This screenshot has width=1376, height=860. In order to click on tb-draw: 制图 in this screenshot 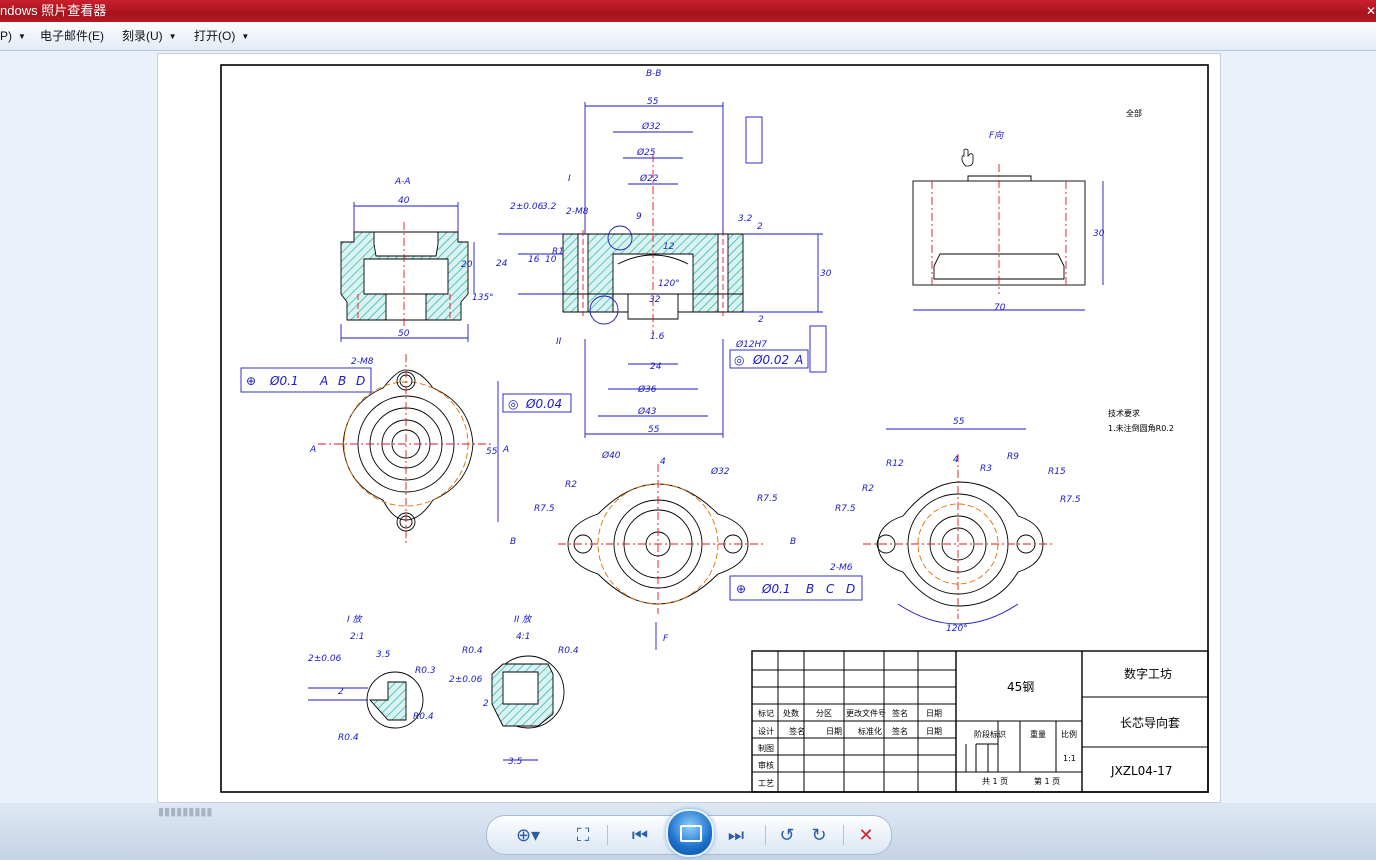, I will do `click(766, 748)`.